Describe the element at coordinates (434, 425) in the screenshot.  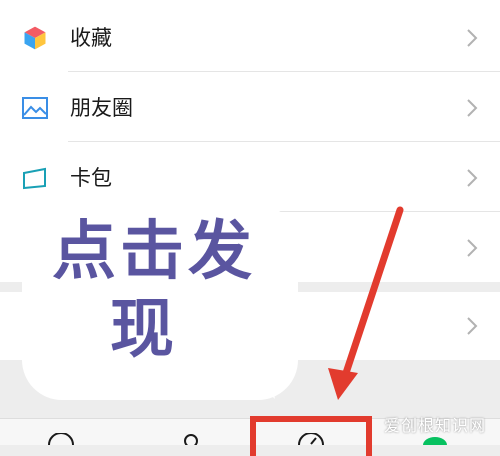
I see `watermark-text: 爱创根知识网` at that location.